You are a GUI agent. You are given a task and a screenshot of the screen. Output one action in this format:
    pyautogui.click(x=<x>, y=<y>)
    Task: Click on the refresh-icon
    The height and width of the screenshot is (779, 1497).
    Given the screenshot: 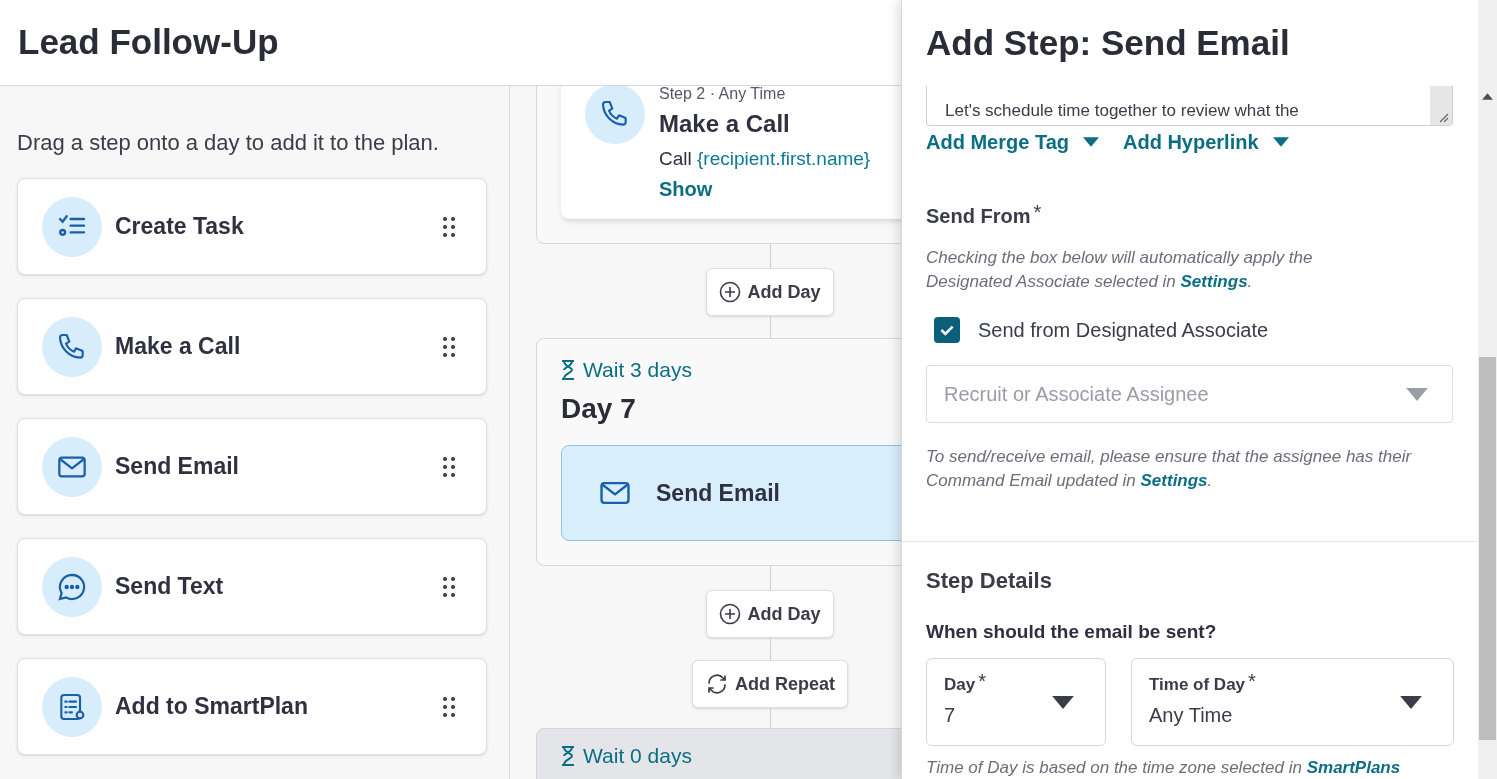 What is the action you would take?
    pyautogui.click(x=717, y=684)
    